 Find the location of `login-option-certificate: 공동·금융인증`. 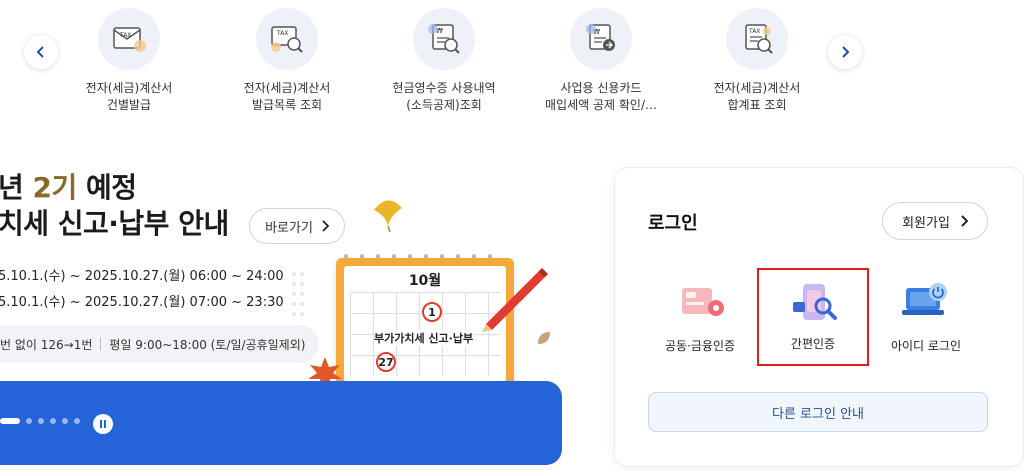

login-option-certificate: 공동·금융인증 is located at coordinates (700, 317).